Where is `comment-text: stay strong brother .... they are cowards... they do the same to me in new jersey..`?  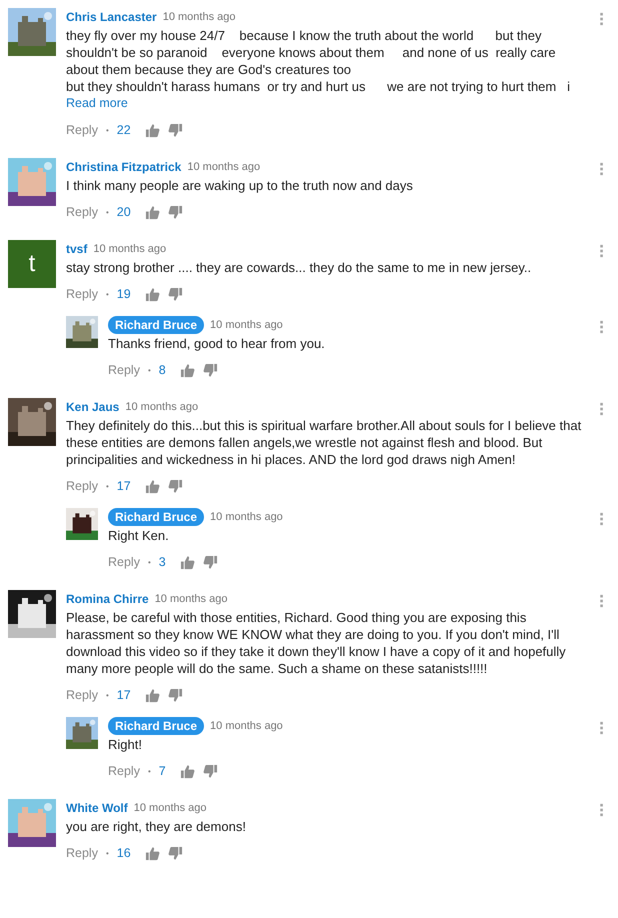 comment-text: stay strong brother .... they are cowards... they do the same to me in new jersey.. is located at coordinates (299, 267).